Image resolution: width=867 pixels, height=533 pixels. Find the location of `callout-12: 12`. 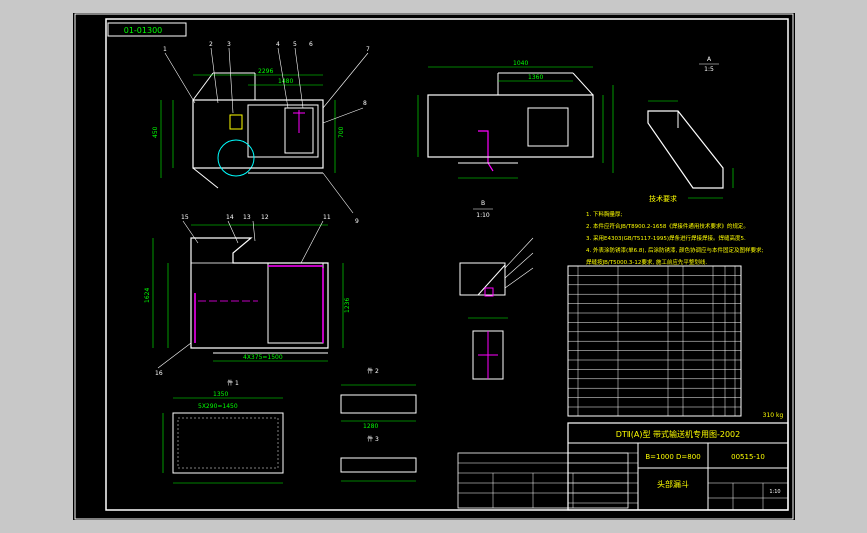

callout-12: 12 is located at coordinates (265, 217).